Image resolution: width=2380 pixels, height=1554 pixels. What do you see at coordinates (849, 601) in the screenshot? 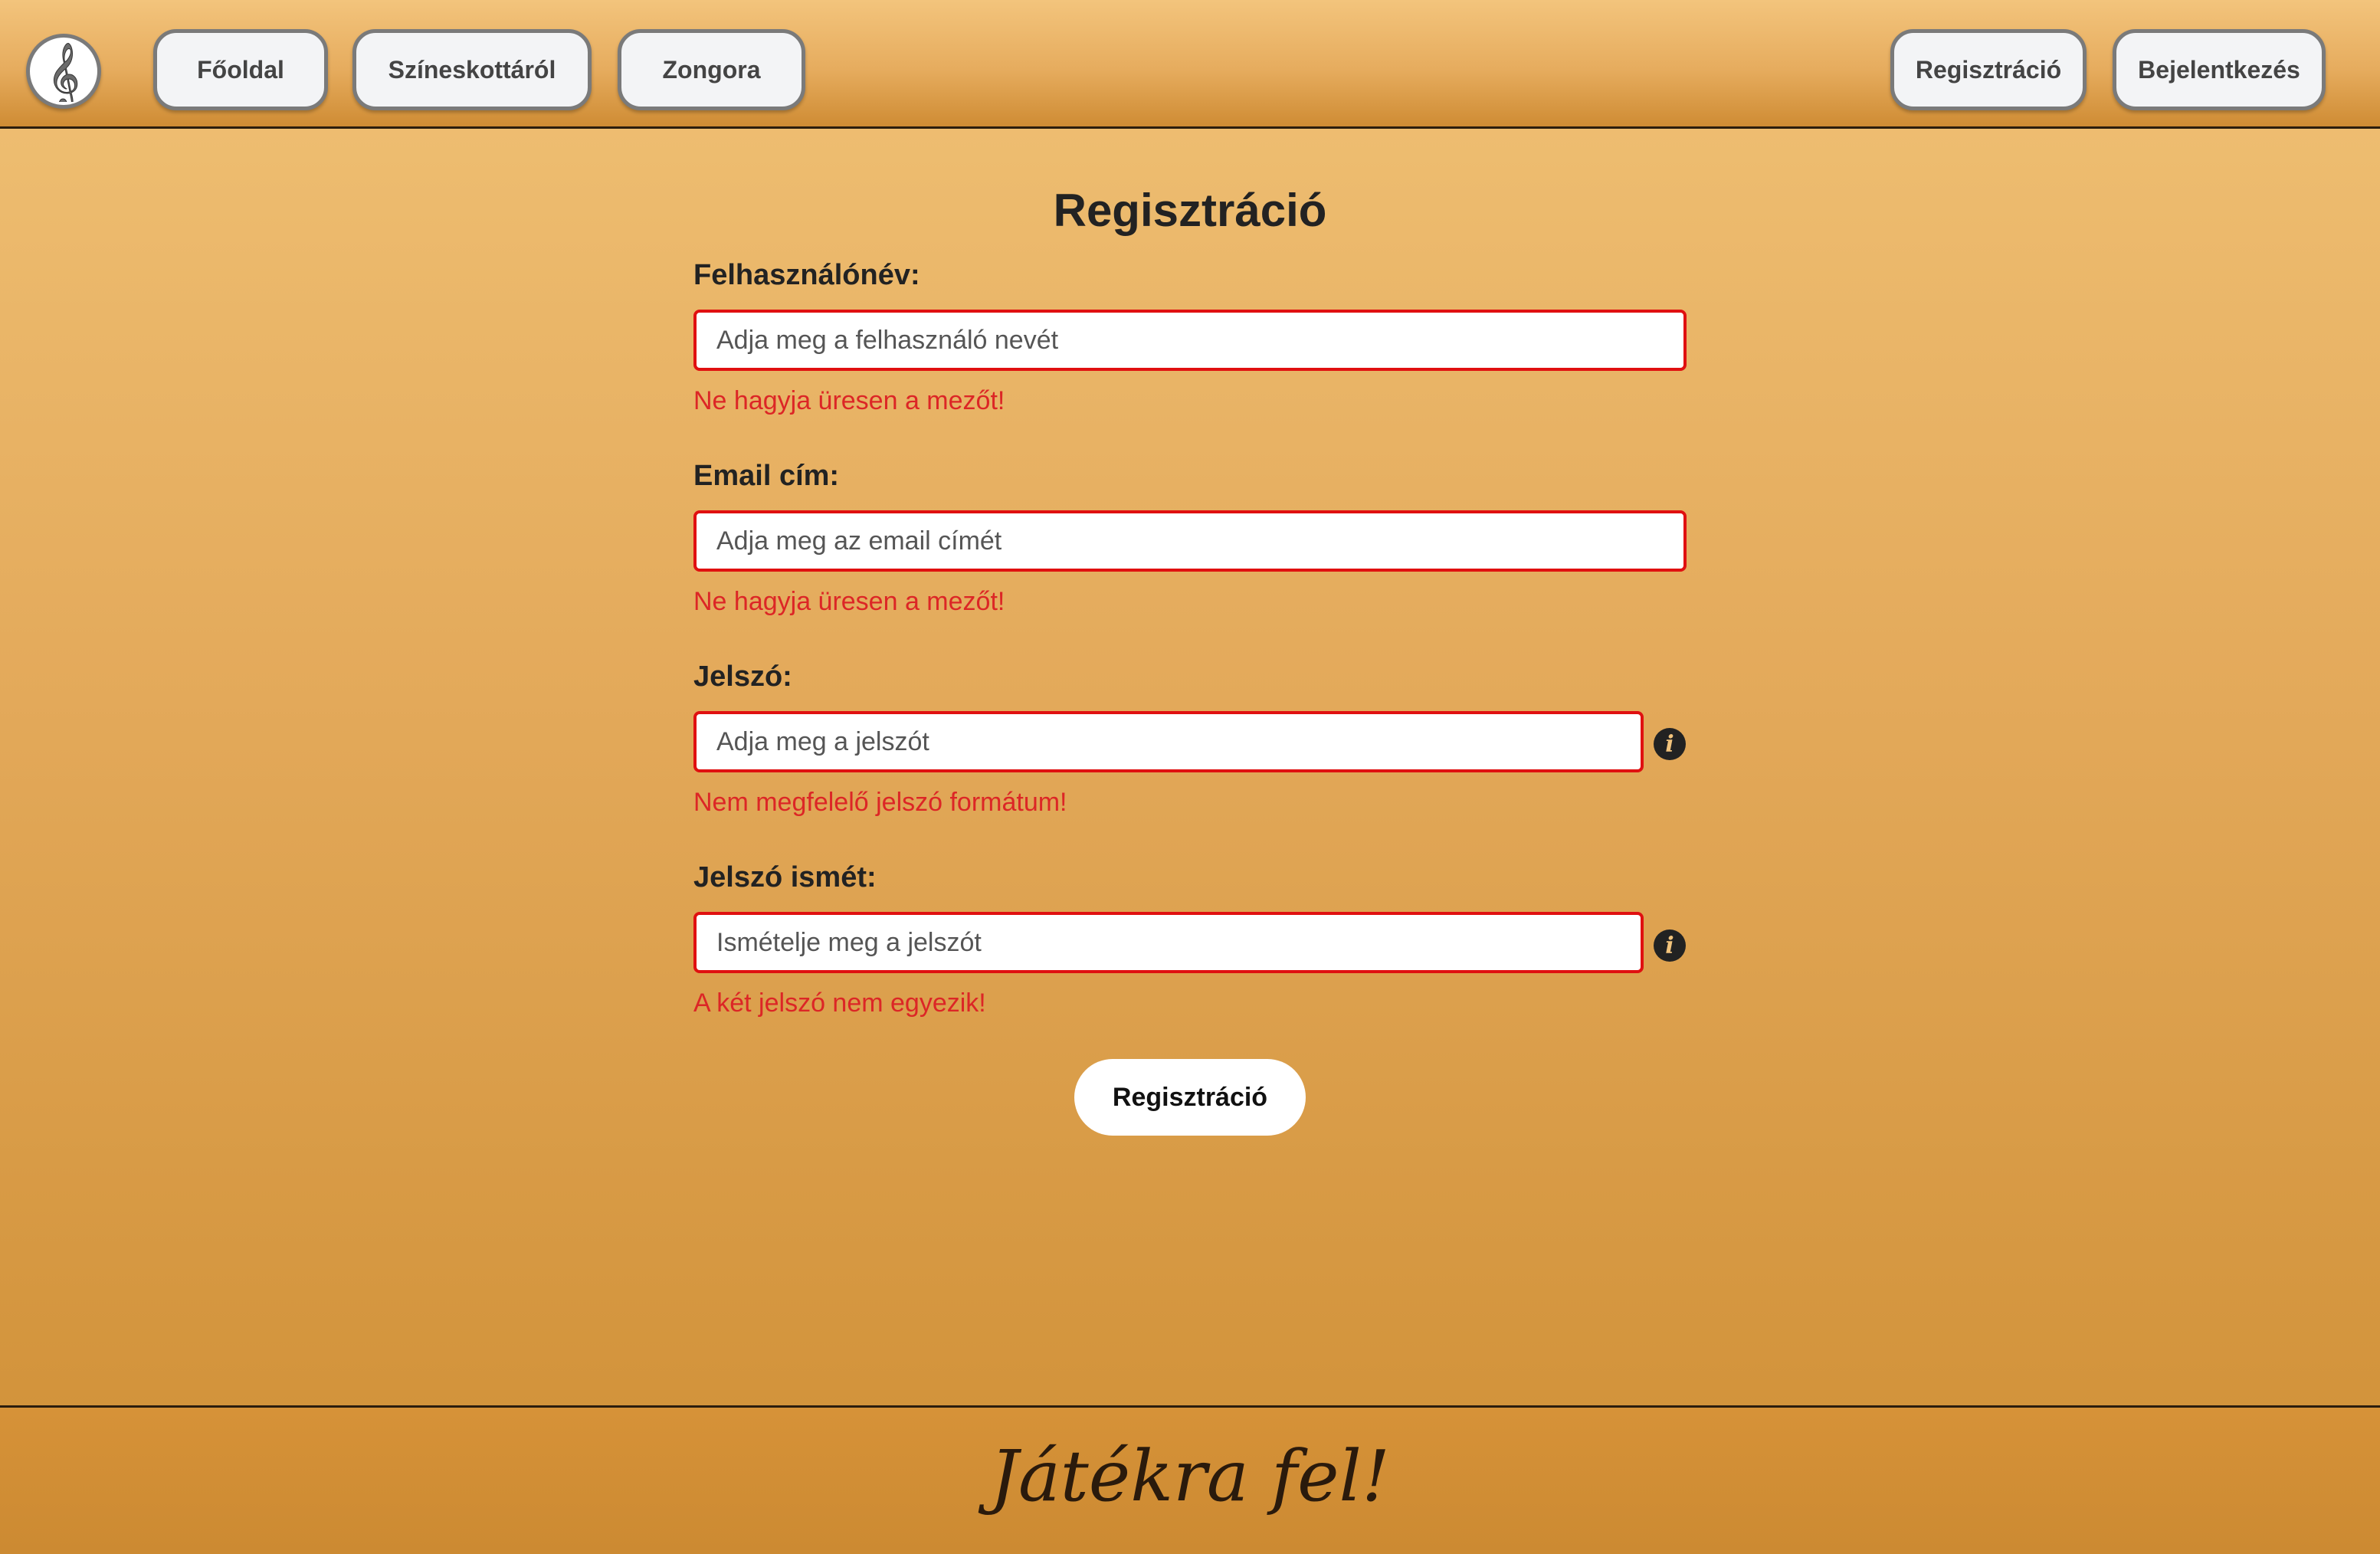
I see `email-error: Ne hagyja üresen a mezőt!` at bounding box center [849, 601].